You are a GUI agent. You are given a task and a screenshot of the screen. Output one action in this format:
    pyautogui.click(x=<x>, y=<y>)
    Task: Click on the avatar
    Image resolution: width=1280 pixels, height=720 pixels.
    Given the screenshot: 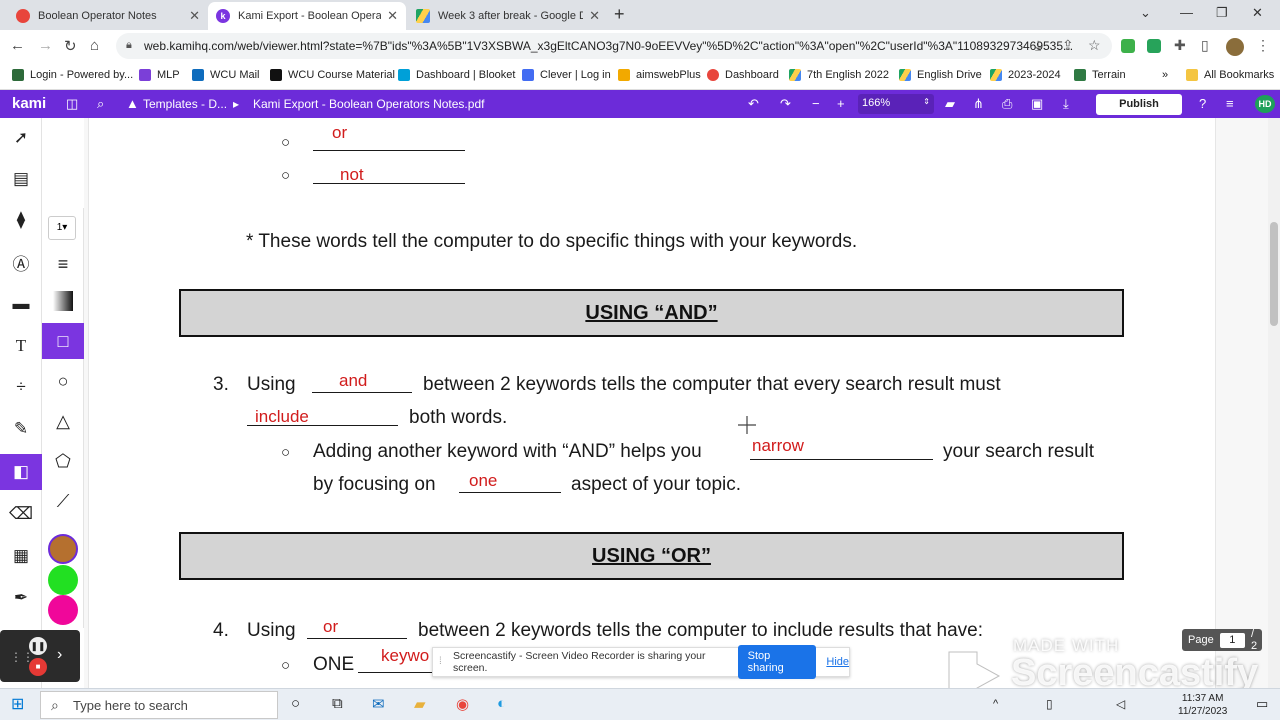 What is the action you would take?
    pyautogui.click(x=1235, y=47)
    